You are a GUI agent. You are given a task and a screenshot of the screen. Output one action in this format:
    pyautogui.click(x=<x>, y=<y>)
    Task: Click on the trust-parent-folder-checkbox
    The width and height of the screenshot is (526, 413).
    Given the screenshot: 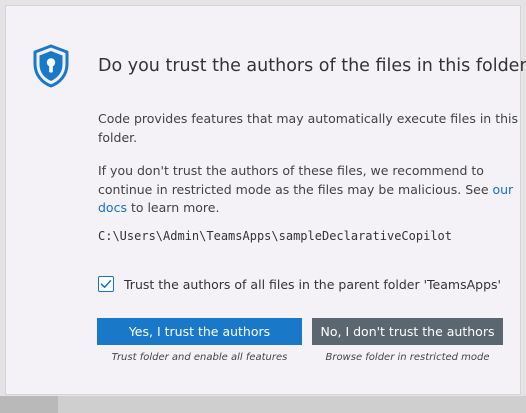 What is the action you would take?
    pyautogui.click(x=106, y=284)
    